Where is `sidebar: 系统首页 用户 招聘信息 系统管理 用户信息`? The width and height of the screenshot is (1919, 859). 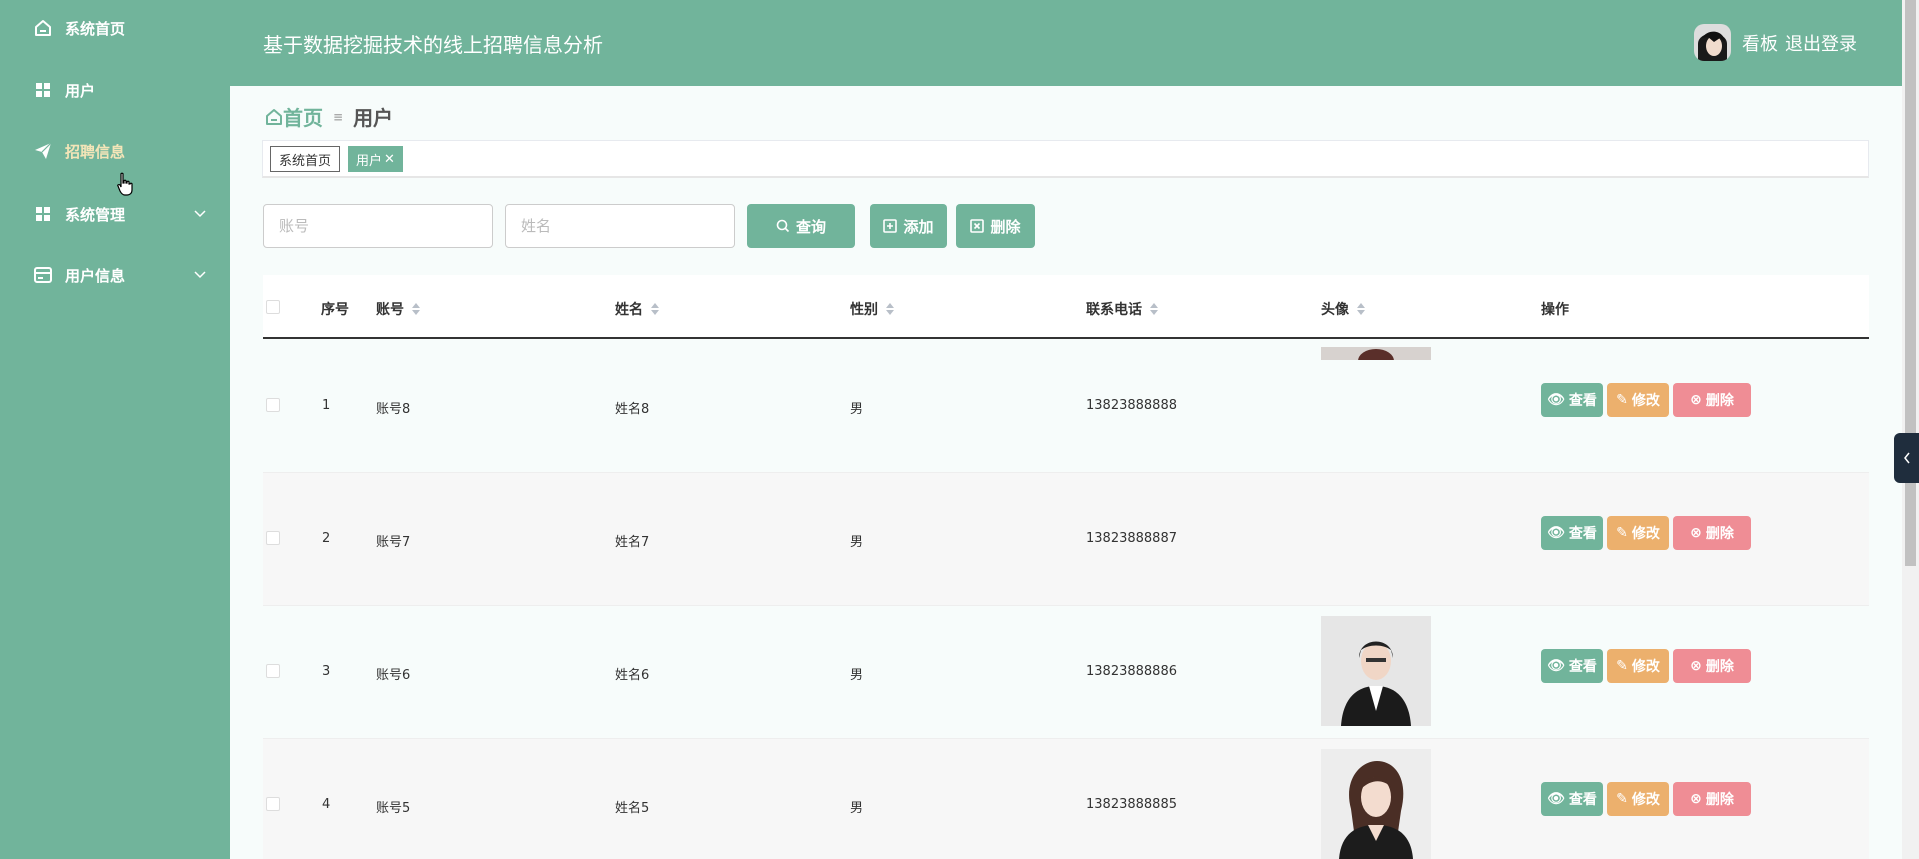 sidebar: 系统首页 用户 招聘信息 系统管理 用户信息 is located at coordinates (115, 429).